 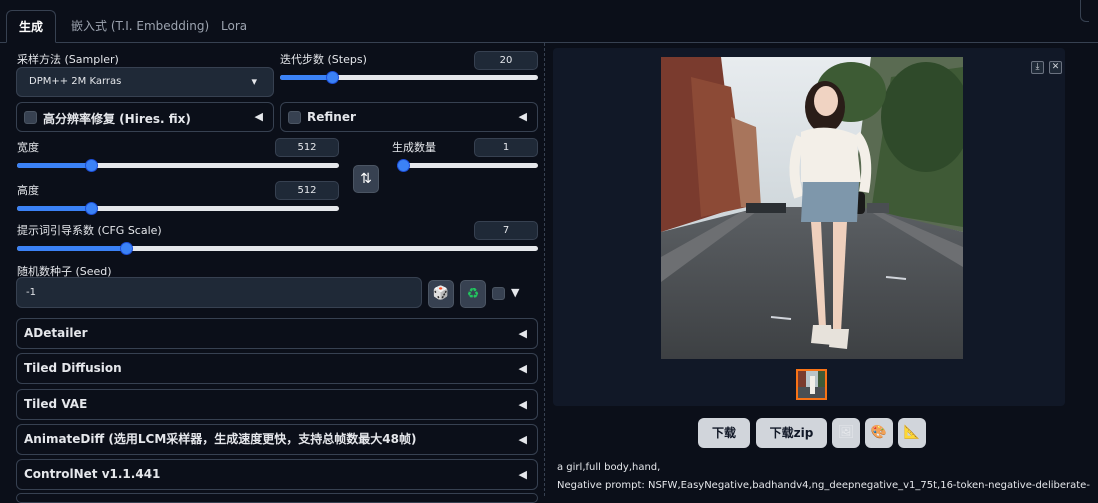 What do you see at coordinates (549, 21) in the screenshot?
I see `tab-bar: 生成 嵌入式 (T.I. Embedding) Lora` at bounding box center [549, 21].